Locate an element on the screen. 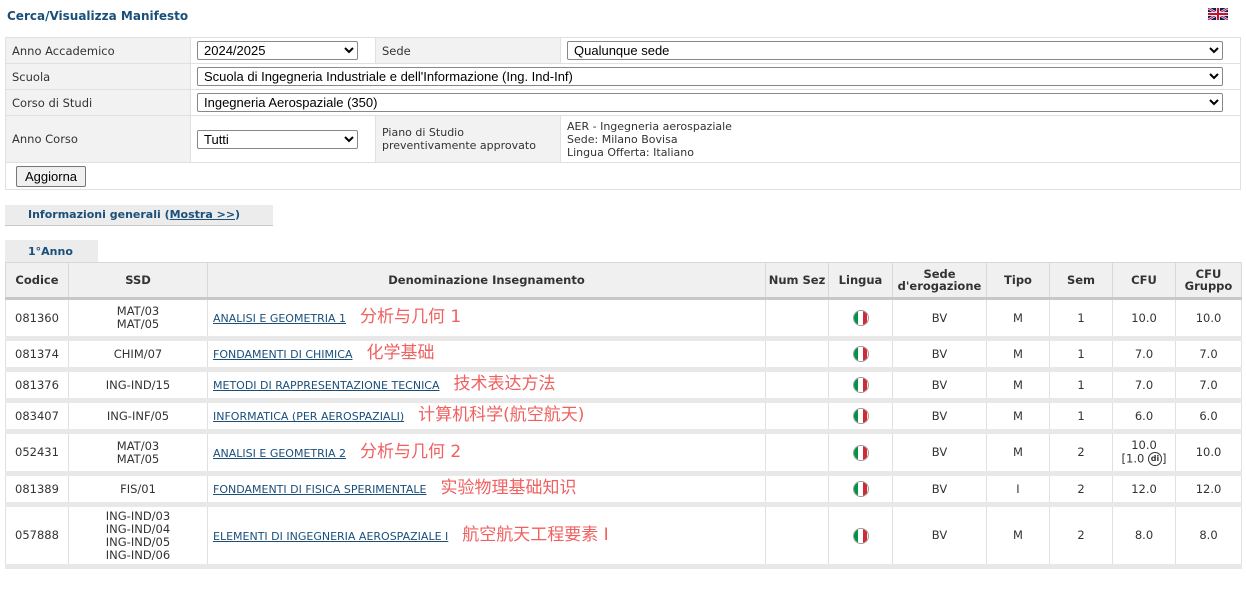 The height and width of the screenshot is (593, 1246). cfu-value: 7.0 is located at coordinates (1144, 353).